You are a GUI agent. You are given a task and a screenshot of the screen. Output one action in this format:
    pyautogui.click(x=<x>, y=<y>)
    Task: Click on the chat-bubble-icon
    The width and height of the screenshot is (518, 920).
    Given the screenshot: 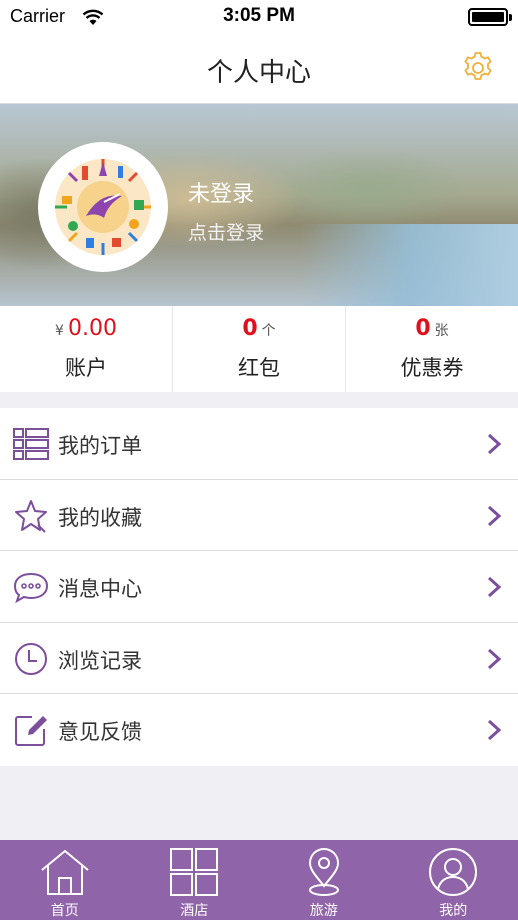 What is the action you would take?
    pyautogui.click(x=31, y=588)
    